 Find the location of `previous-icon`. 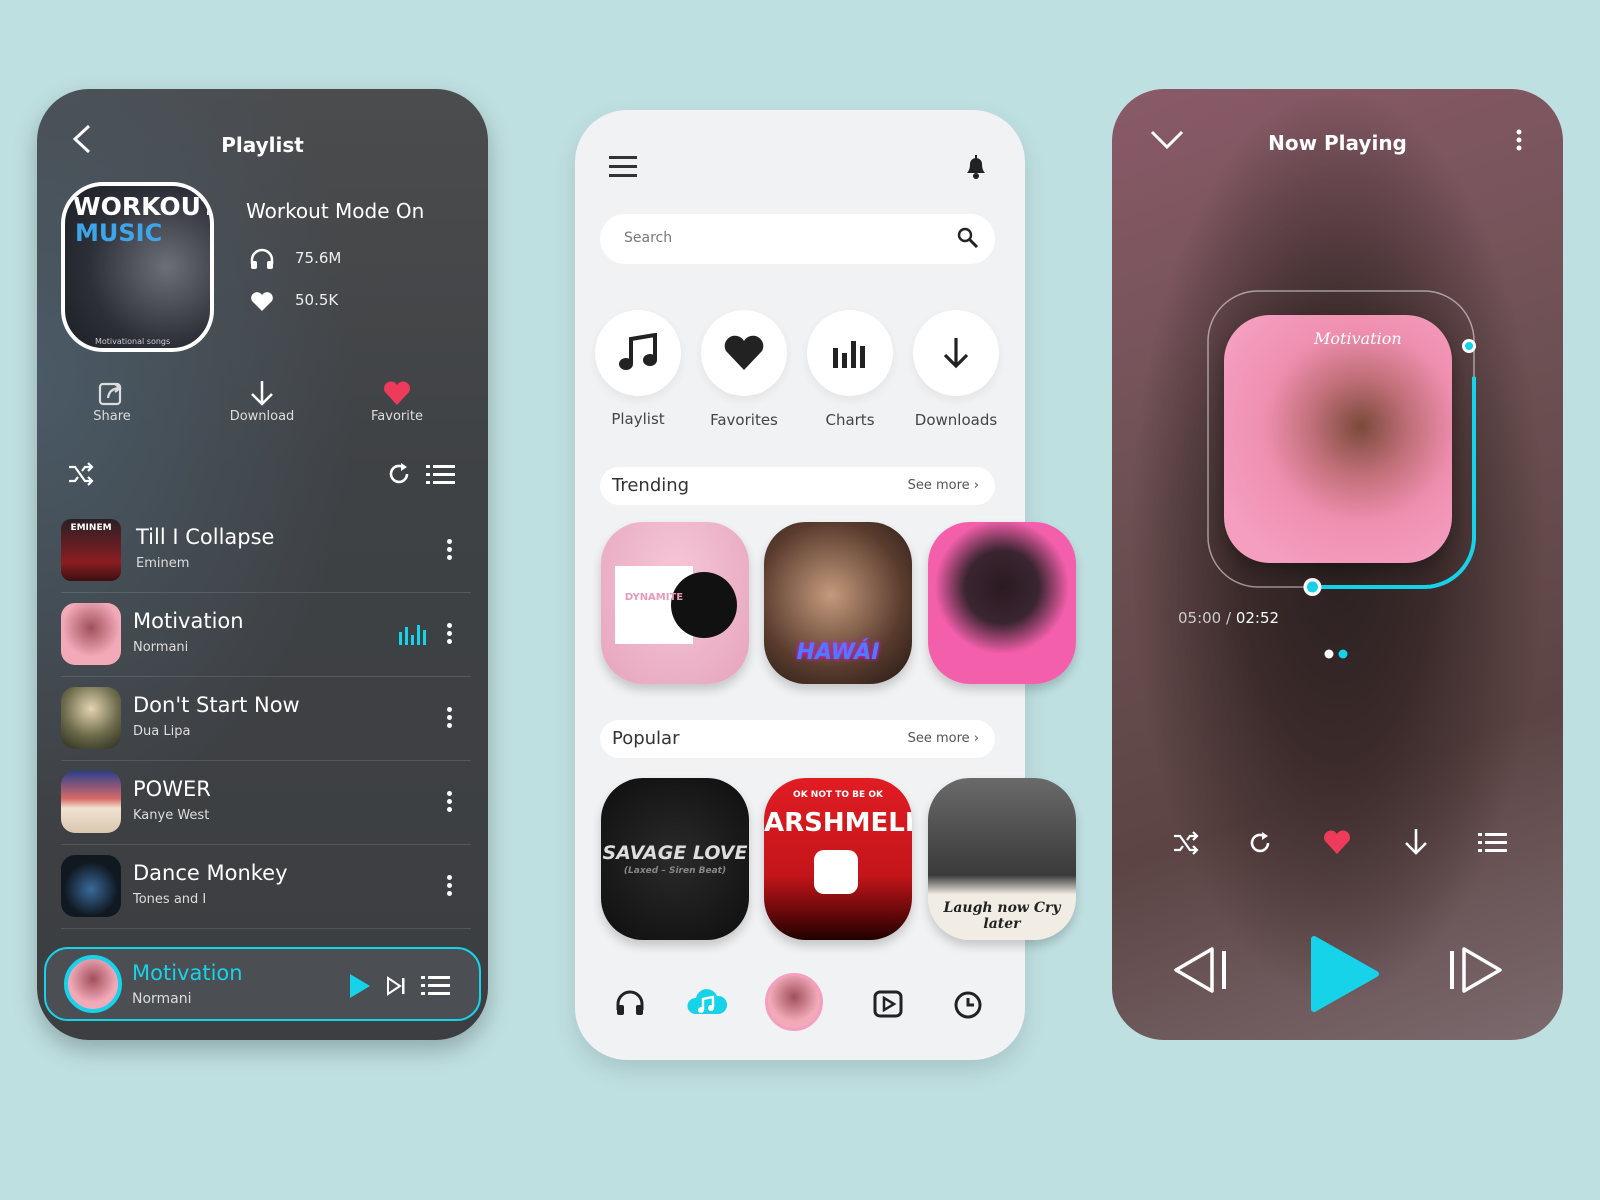

previous-icon is located at coordinates (1202, 972).